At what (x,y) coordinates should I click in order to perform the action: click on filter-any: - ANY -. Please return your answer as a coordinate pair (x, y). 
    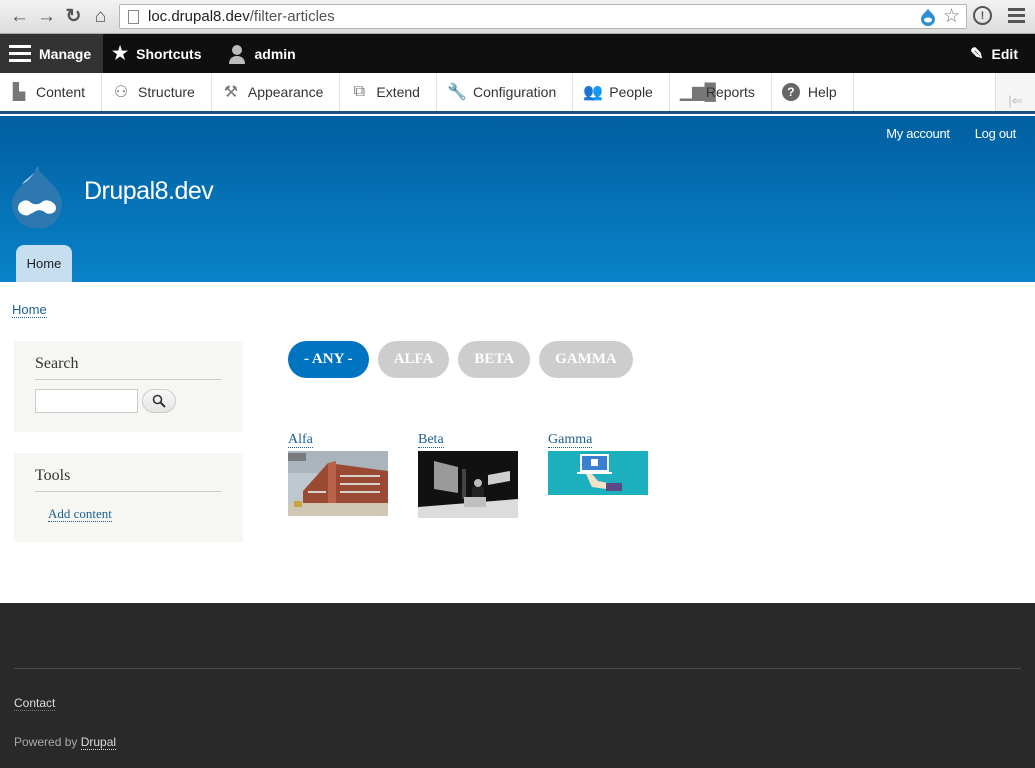
    Looking at the image, I should click on (328, 359).